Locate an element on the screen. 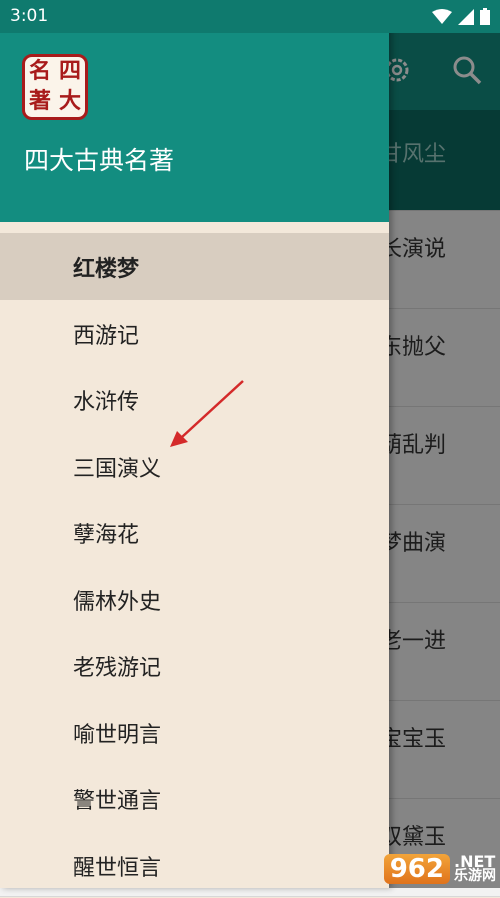  wifi-icon is located at coordinates (442, 17).